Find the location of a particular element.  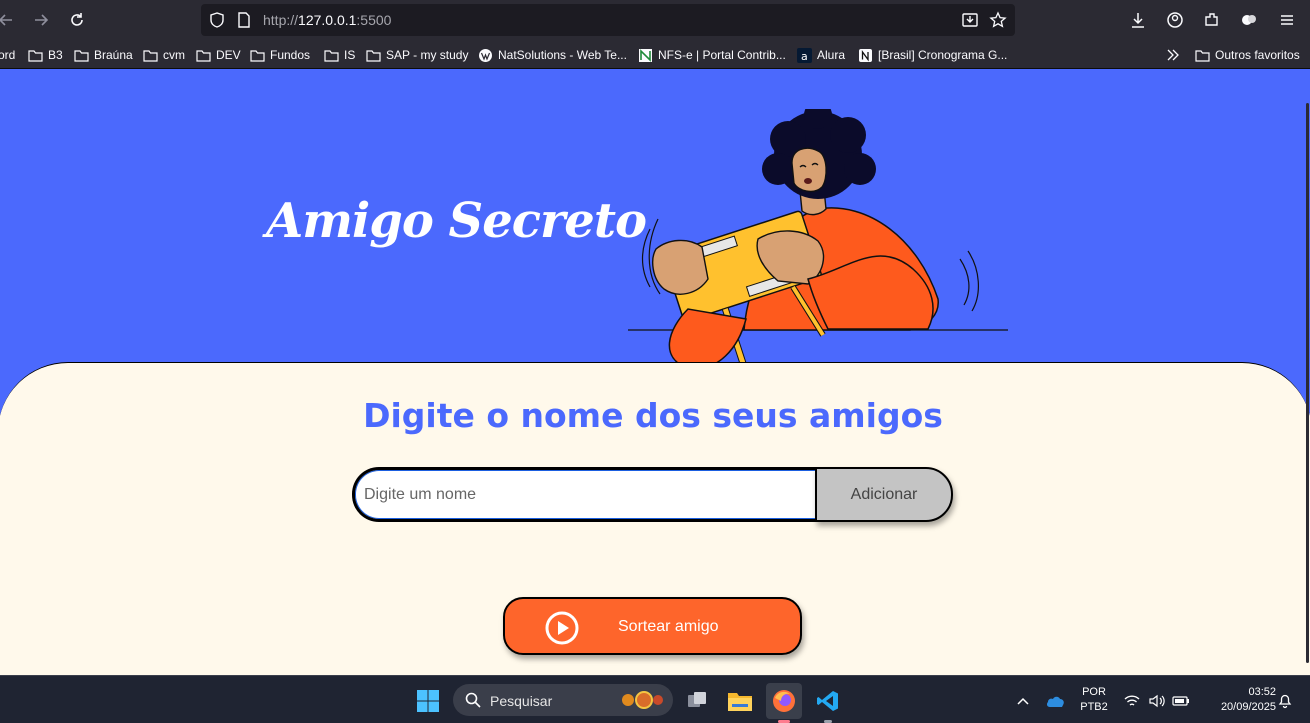

install-app-icon is located at coordinates (970, 22).